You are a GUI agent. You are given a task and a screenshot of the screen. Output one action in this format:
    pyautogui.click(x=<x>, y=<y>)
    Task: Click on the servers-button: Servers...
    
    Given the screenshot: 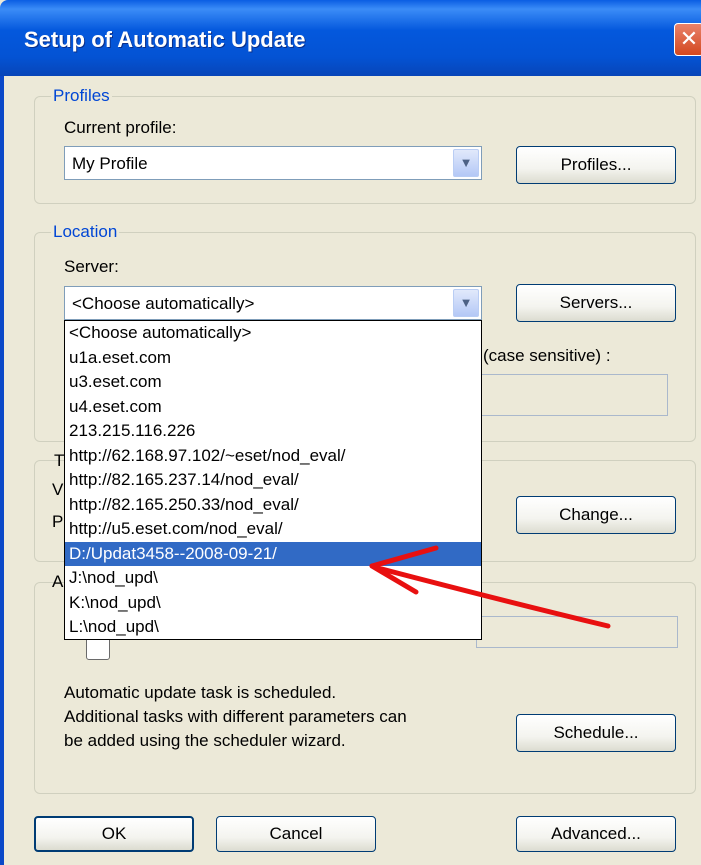 What is the action you would take?
    pyautogui.click(x=596, y=303)
    